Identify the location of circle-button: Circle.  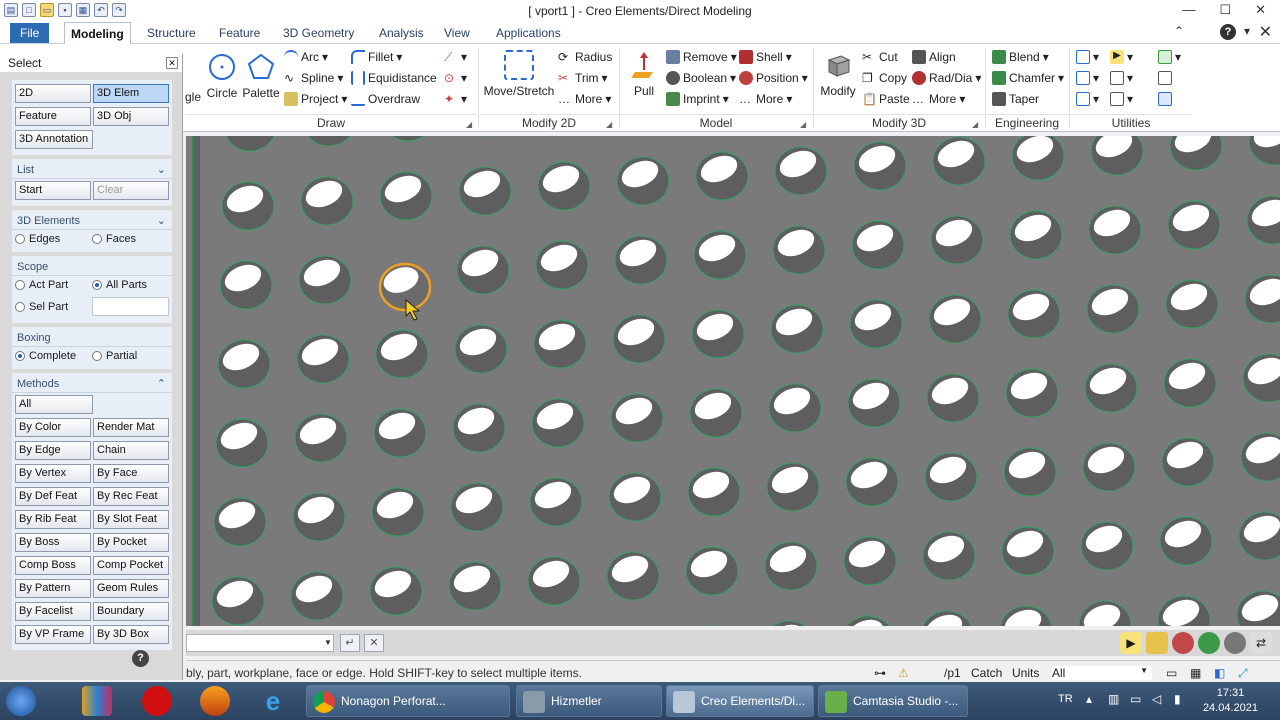
(222, 76).